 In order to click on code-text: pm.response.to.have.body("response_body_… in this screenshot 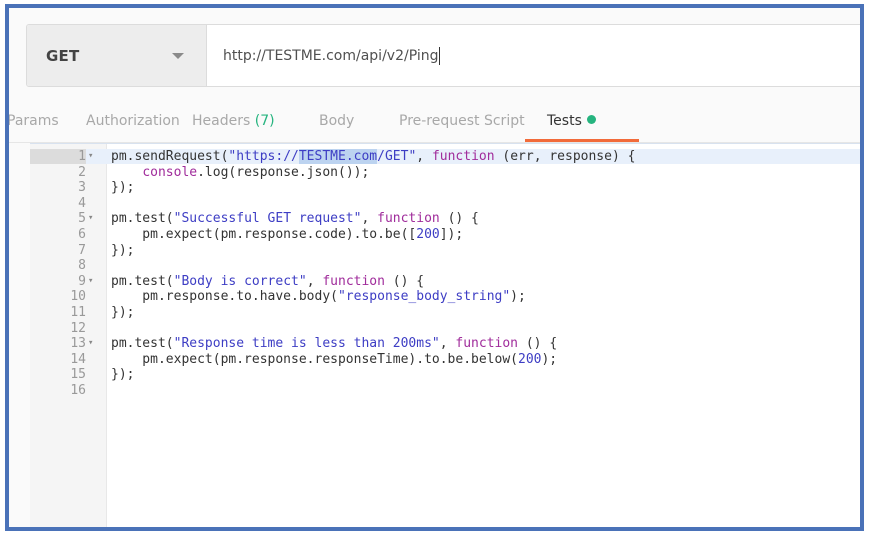, I will do `click(318, 296)`.